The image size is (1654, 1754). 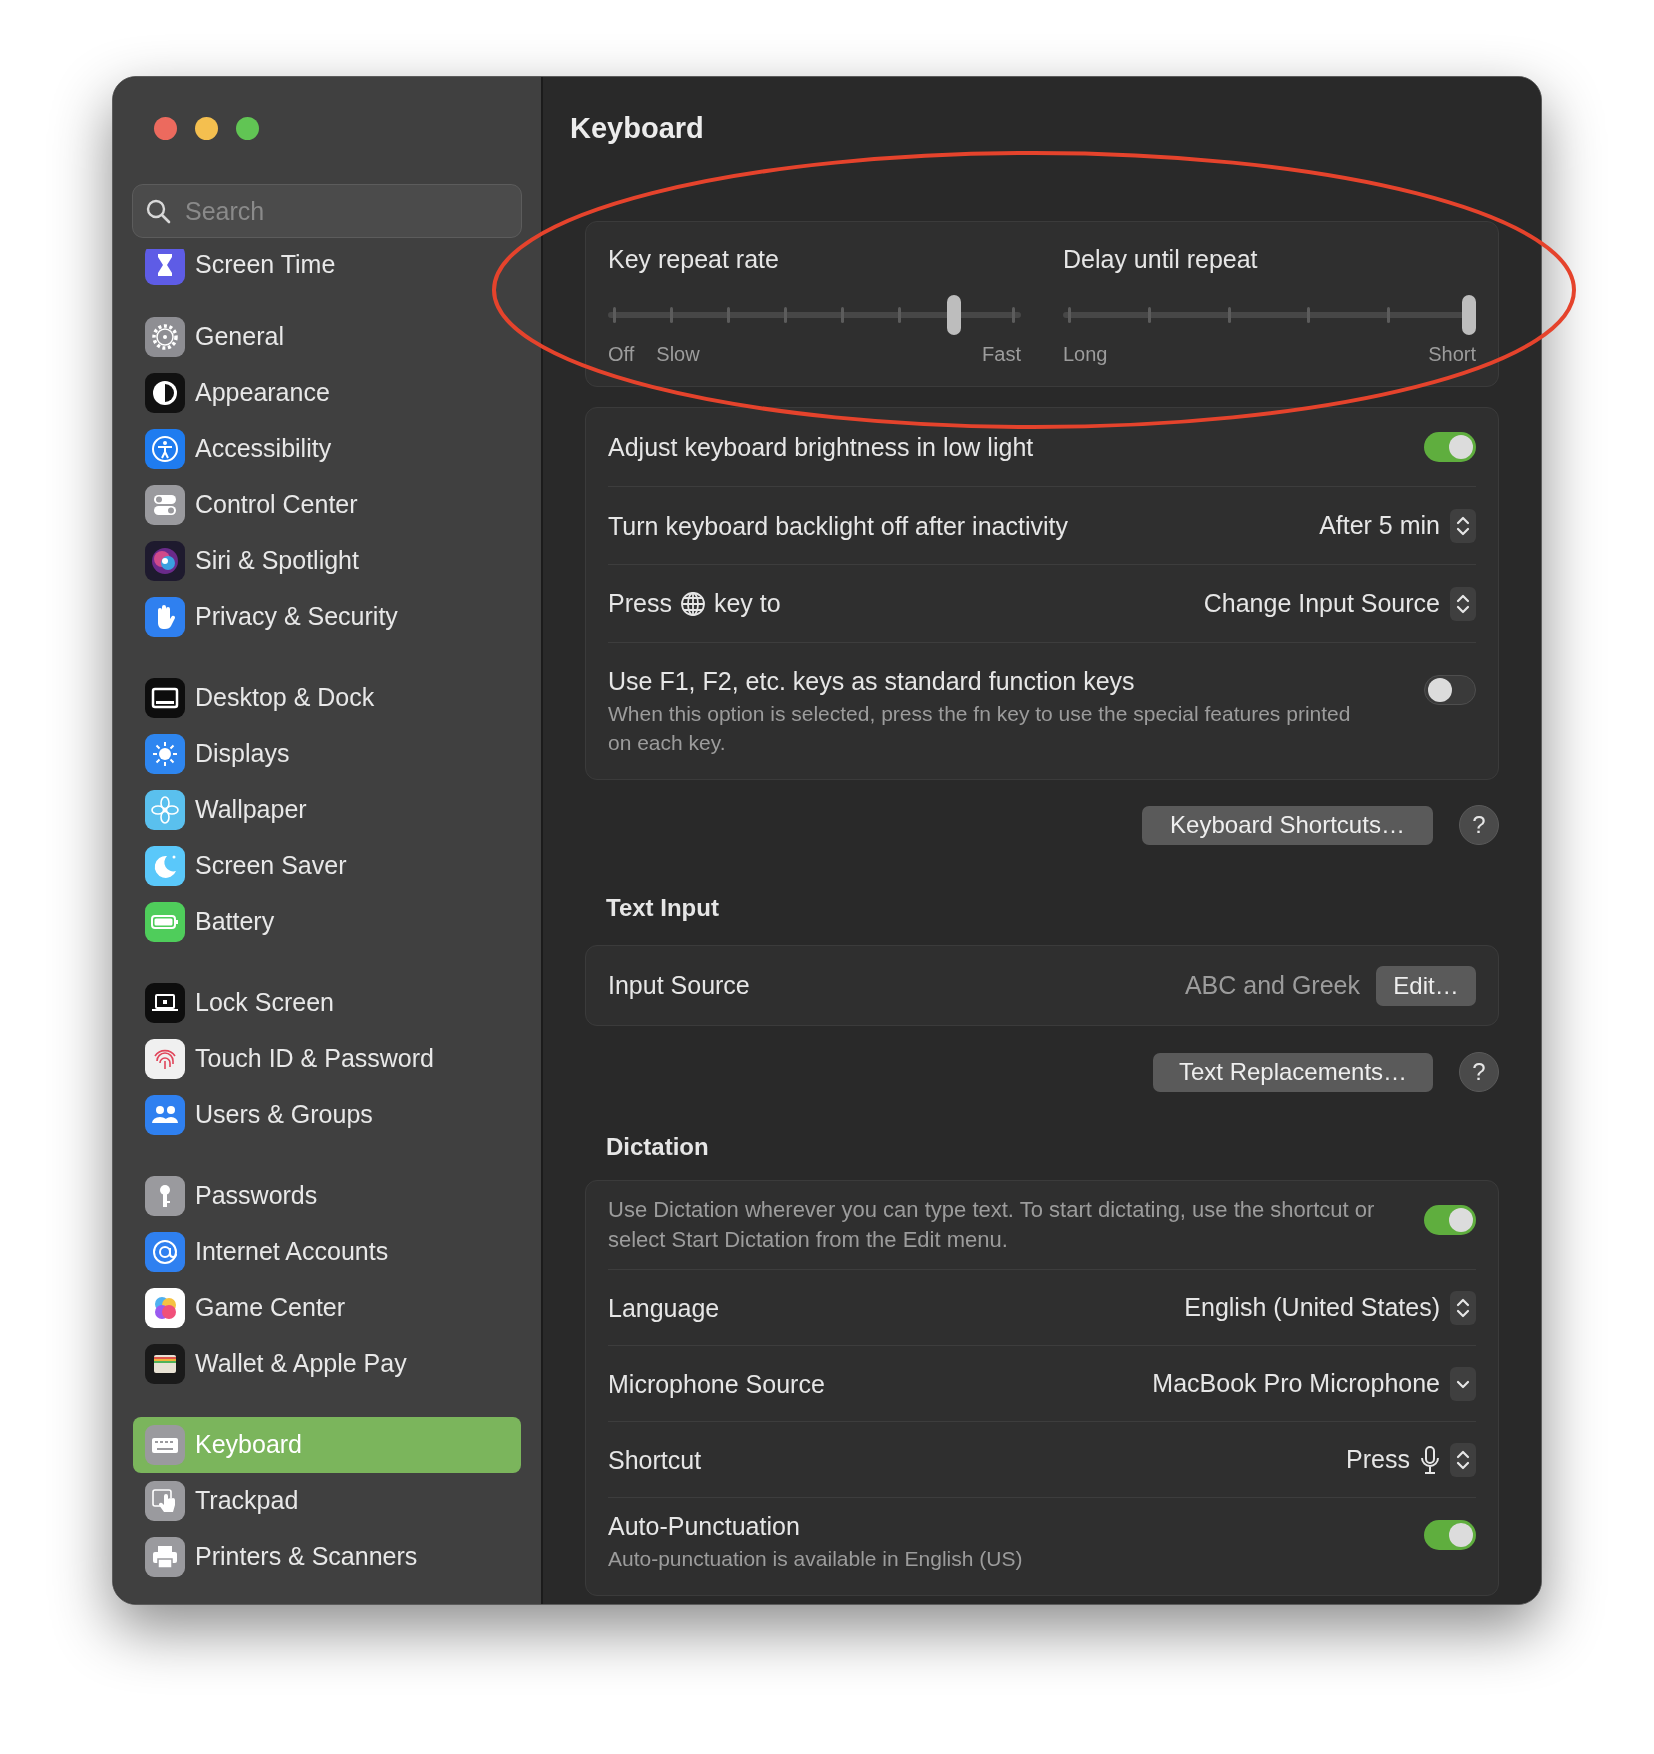 I want to click on hand-icon, so click(x=165, y=617).